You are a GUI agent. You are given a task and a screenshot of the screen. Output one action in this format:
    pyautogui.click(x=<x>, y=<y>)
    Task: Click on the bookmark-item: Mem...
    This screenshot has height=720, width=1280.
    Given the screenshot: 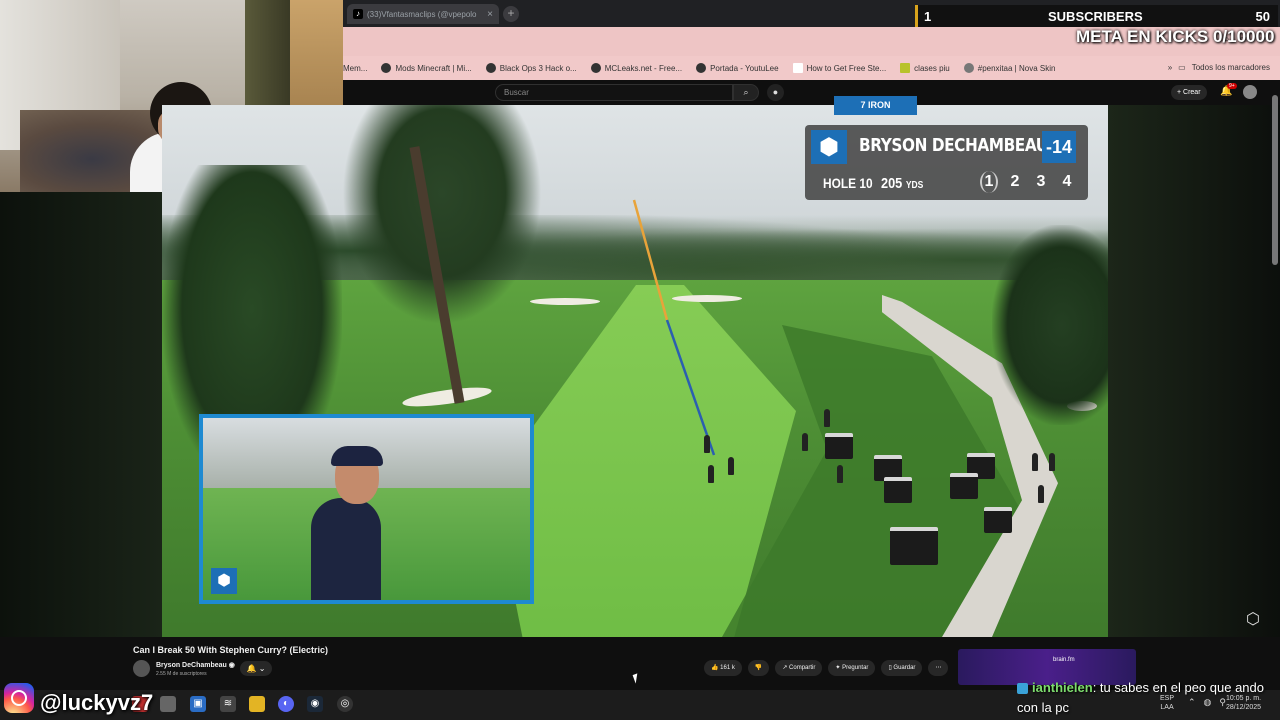 What is the action you would take?
    pyautogui.click(x=355, y=68)
    